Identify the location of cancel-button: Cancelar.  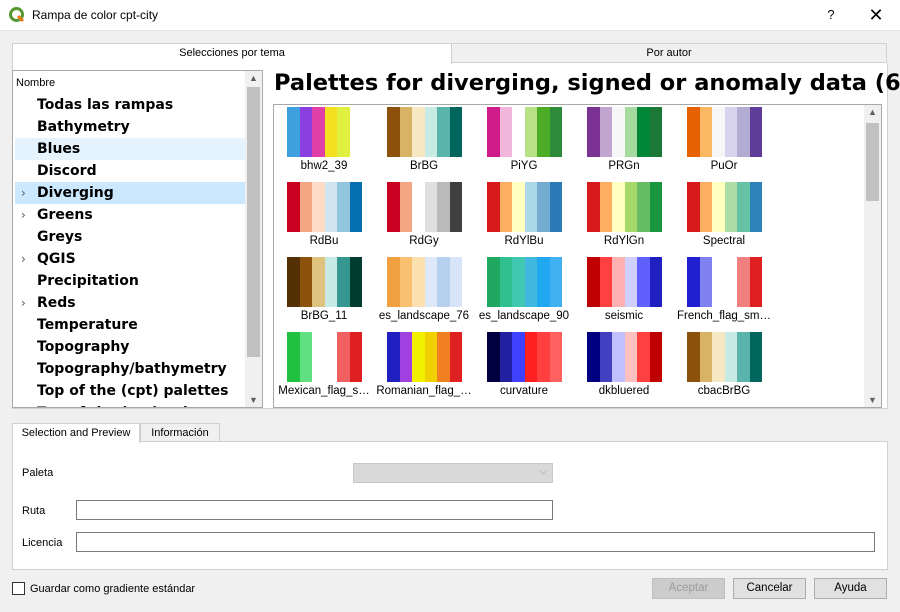
(769, 588).